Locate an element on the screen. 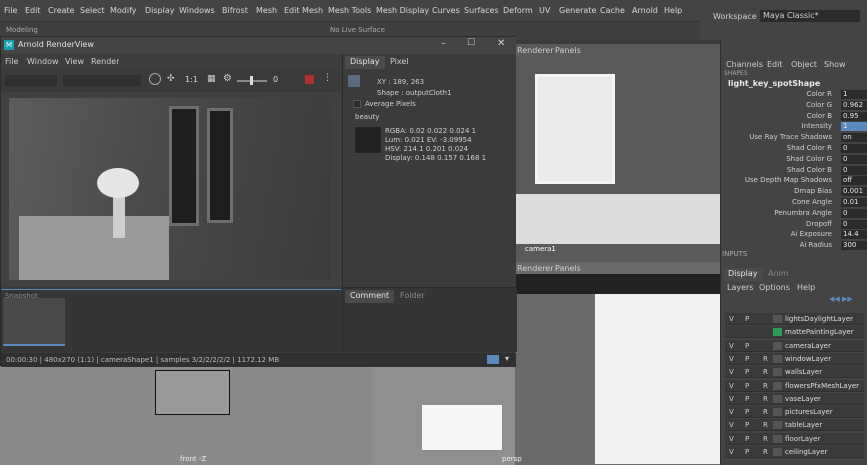 The height and width of the screenshot is (465, 867). viewport-menu-panels: Panels is located at coordinates (568, 50).